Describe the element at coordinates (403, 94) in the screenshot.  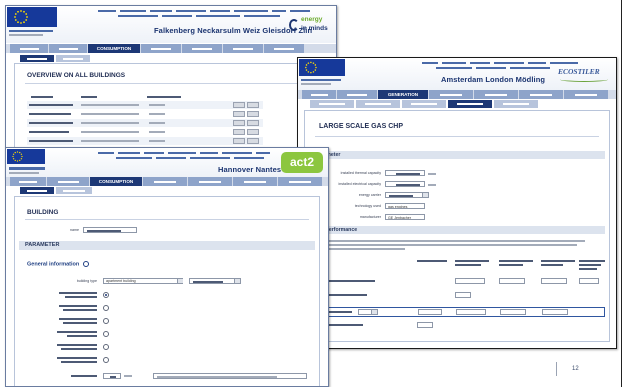
I see `nav-tab-generation: GENERATION` at that location.